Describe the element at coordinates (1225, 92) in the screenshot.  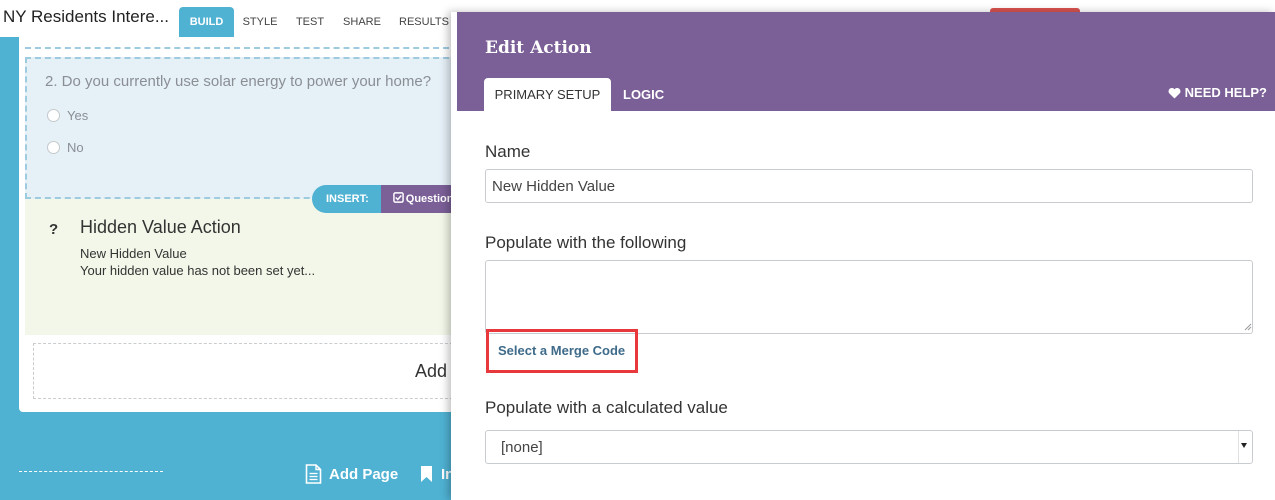
I see `need-help-label: NEED HELP?` at that location.